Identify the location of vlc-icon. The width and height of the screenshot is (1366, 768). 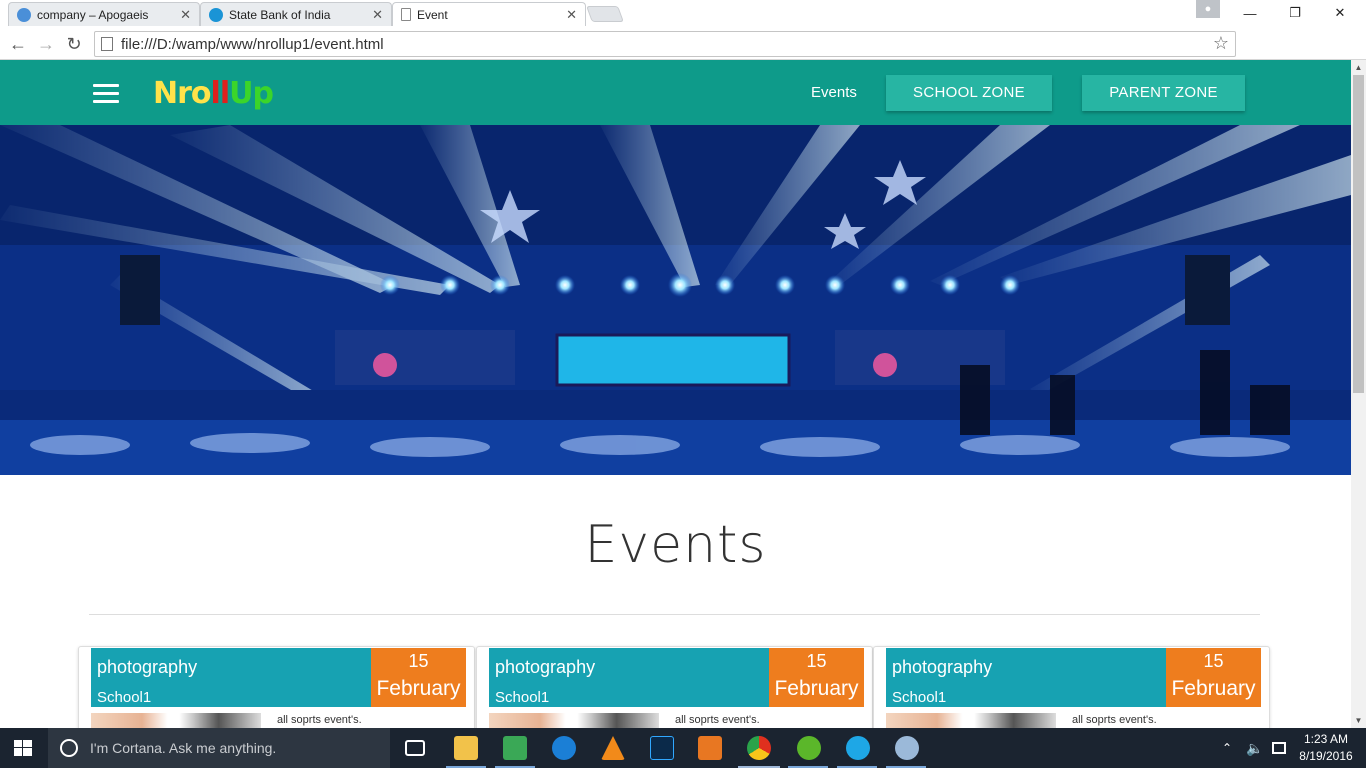
(613, 748).